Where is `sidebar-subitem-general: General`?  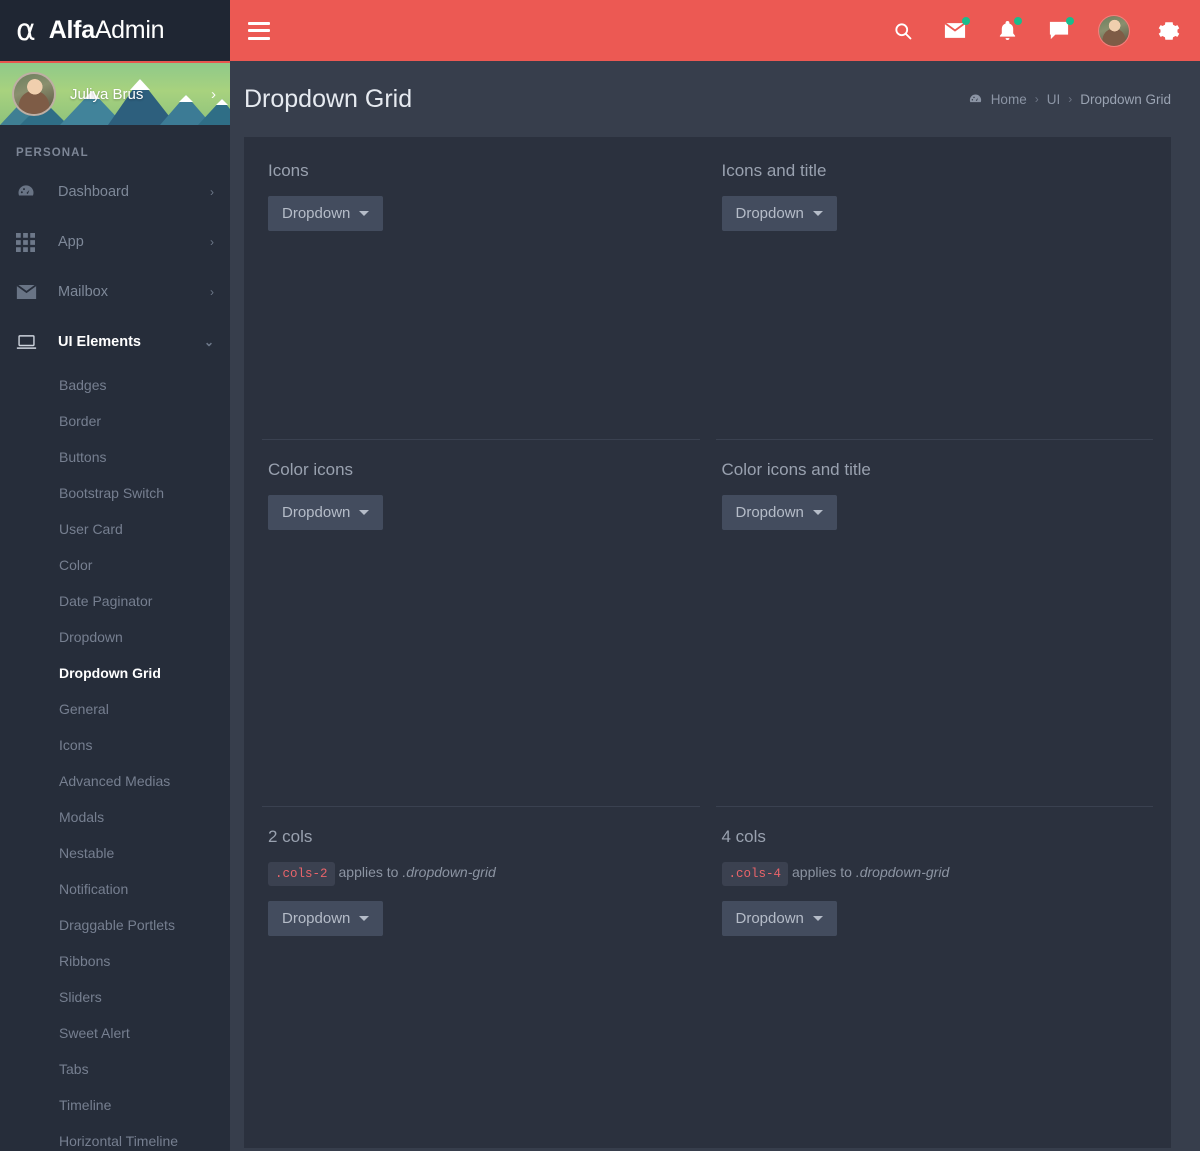
sidebar-subitem-general: General is located at coordinates (115, 709).